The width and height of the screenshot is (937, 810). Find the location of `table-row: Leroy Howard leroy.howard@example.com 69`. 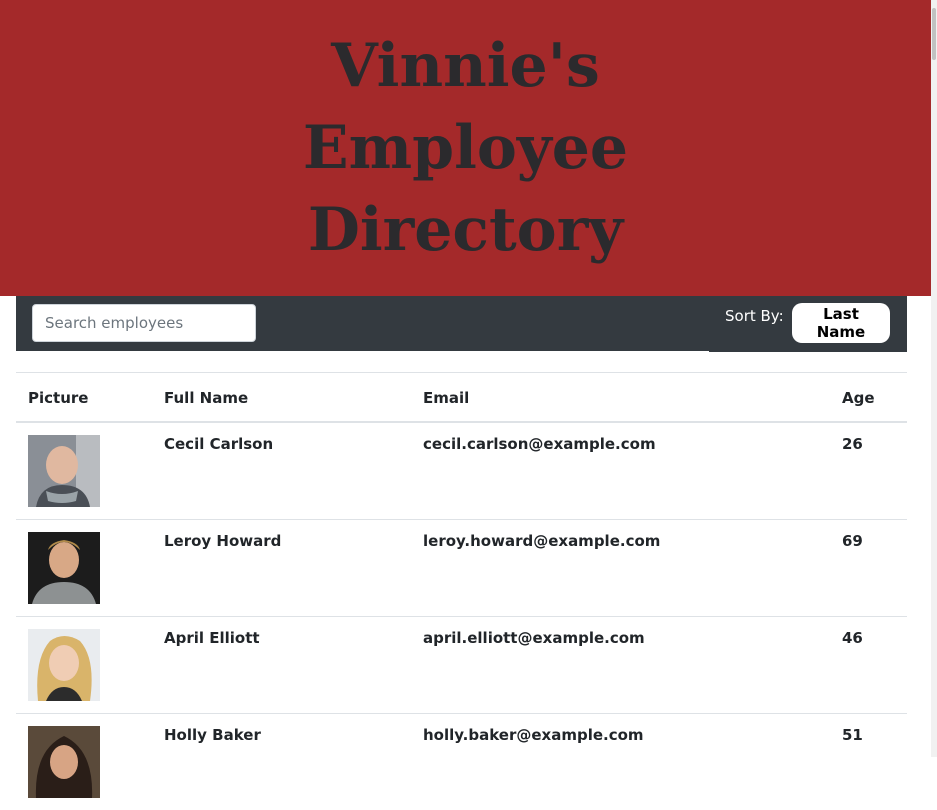

table-row: Leroy Howard leroy.howard@example.com 69 is located at coordinates (461, 568).